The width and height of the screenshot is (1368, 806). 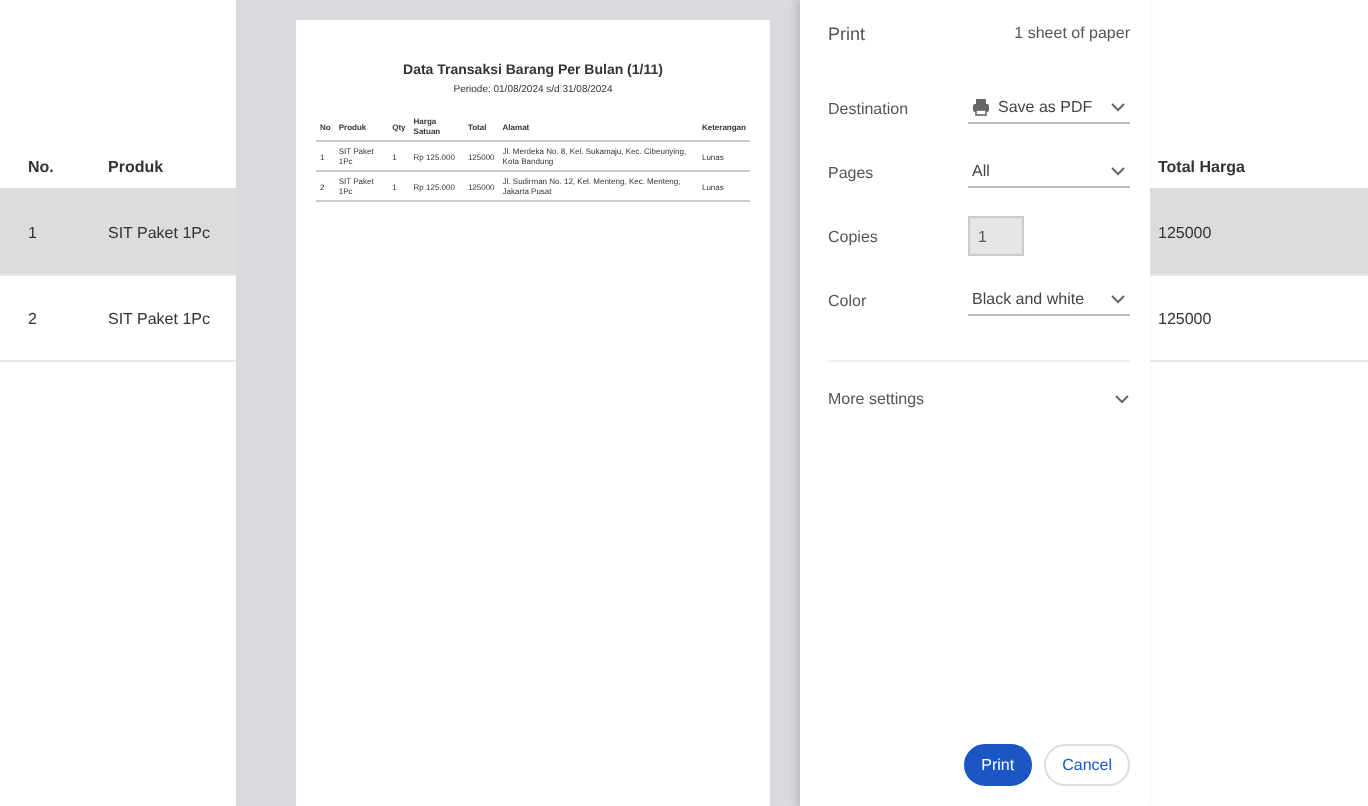 What do you see at coordinates (136, 166) in the screenshot?
I see `column-header: Produk` at bounding box center [136, 166].